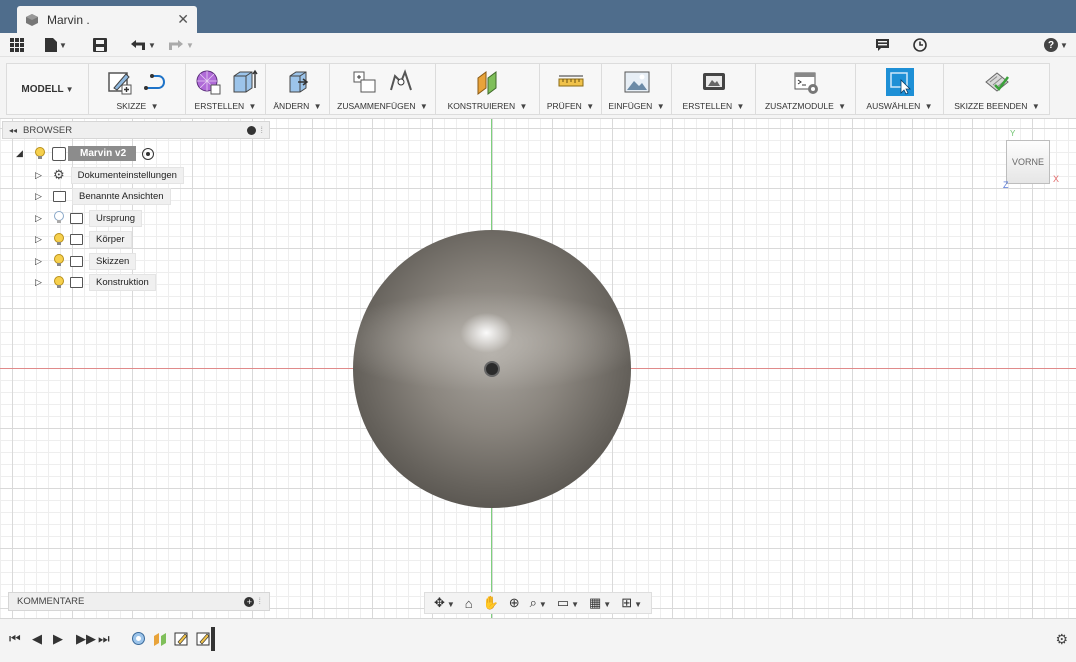  Describe the element at coordinates (514, 603) in the screenshot. I see `zoom-icon: ⊕` at that location.